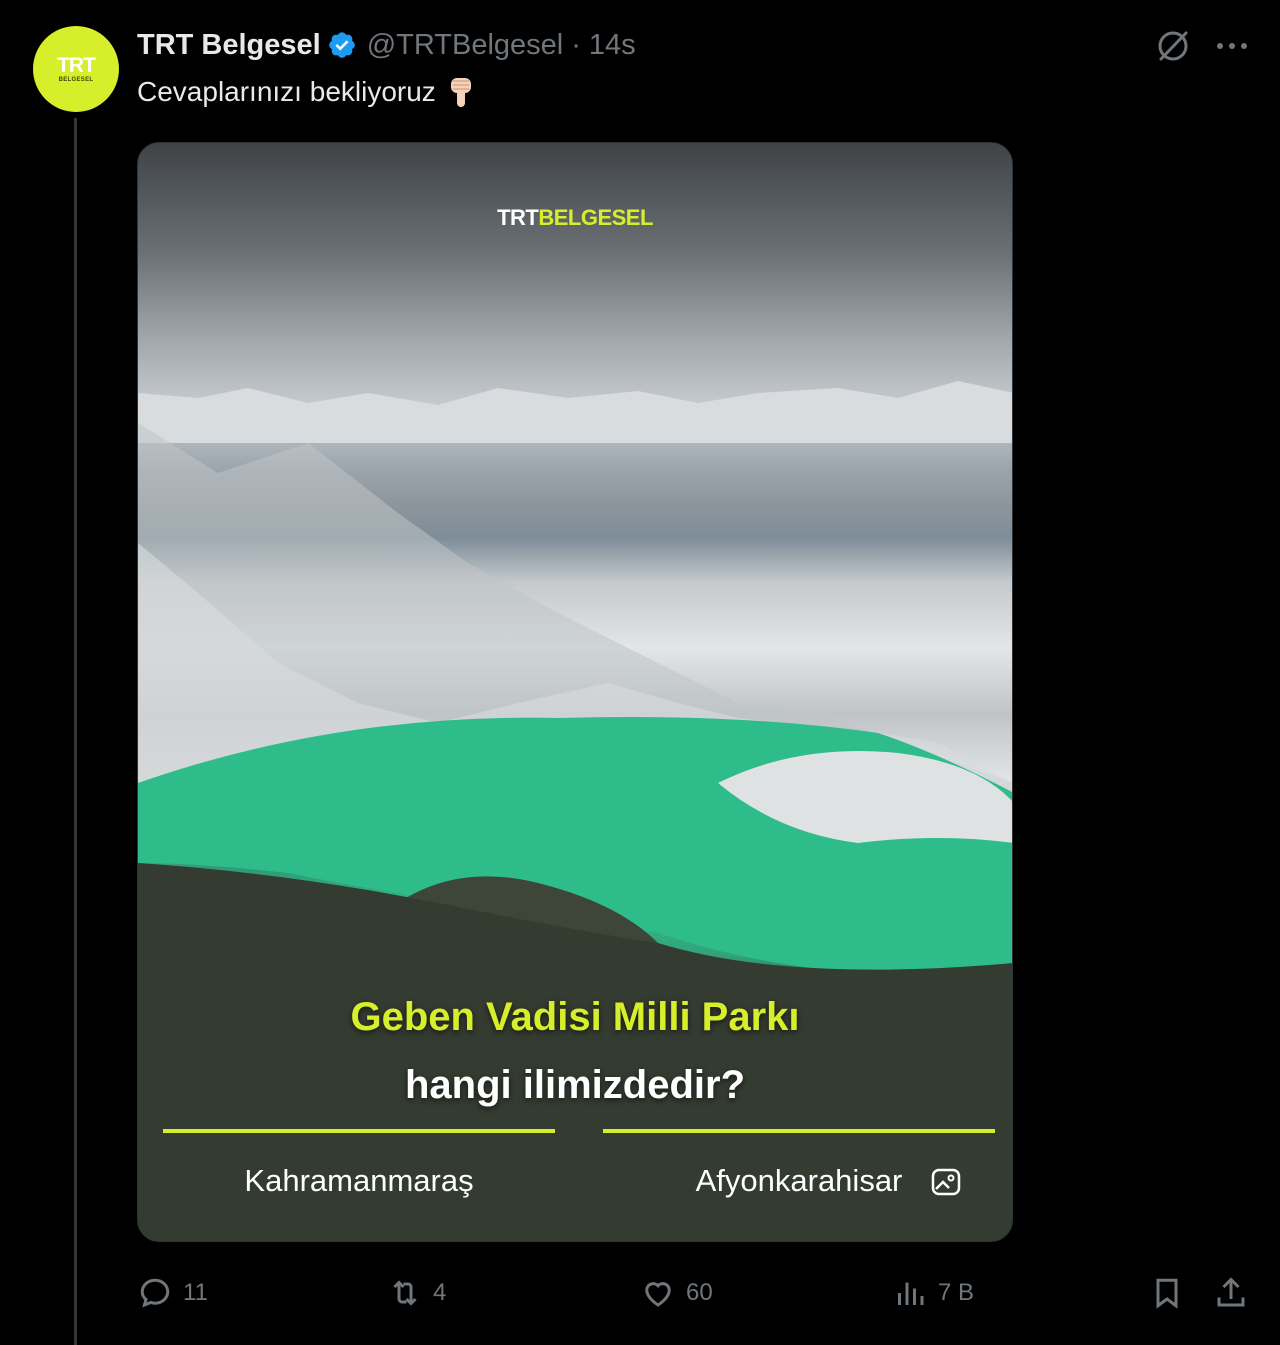 This screenshot has height=1345, width=1280. What do you see at coordinates (575, 1085) in the screenshot?
I see `question-line-2: hangi ilimizdedir?` at bounding box center [575, 1085].